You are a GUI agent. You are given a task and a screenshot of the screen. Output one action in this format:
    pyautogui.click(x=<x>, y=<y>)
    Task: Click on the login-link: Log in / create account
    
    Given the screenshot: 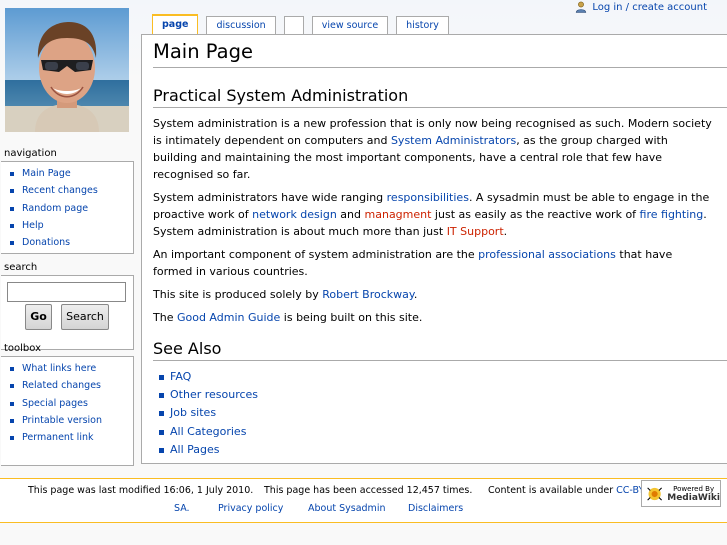 What is the action you would take?
    pyautogui.click(x=649, y=7)
    